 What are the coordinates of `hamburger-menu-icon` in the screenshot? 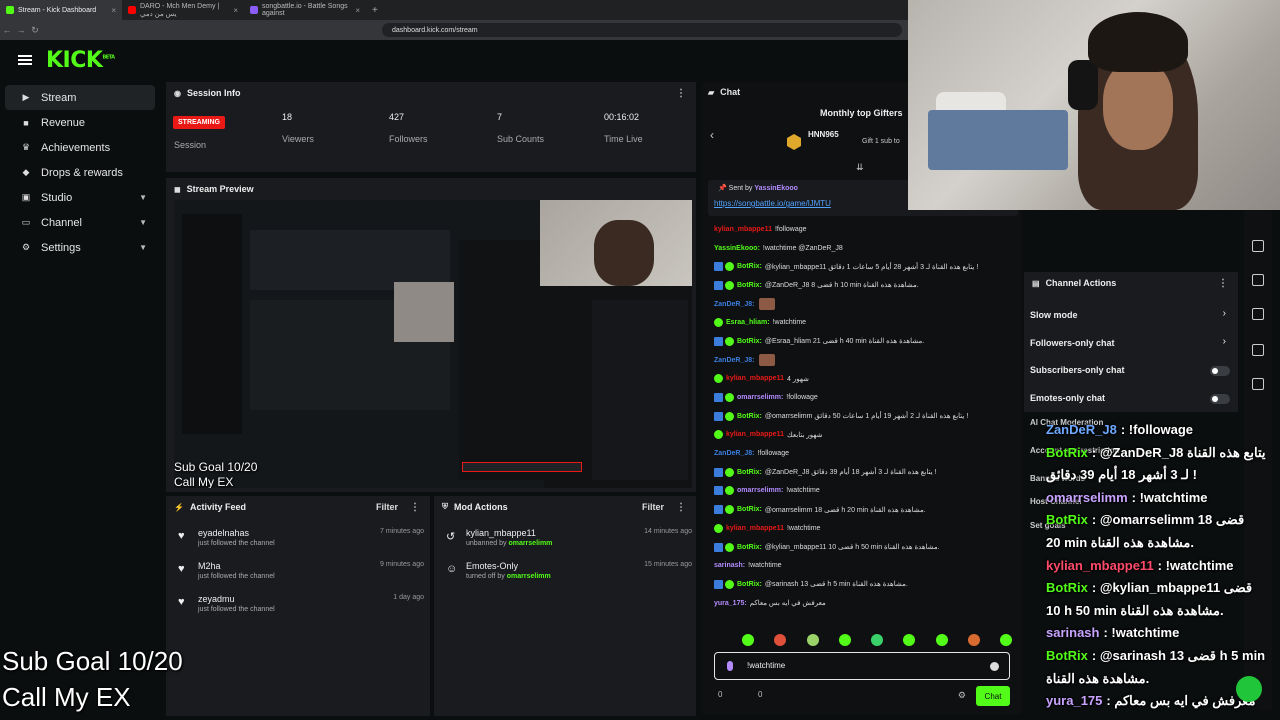 It's located at (25, 60).